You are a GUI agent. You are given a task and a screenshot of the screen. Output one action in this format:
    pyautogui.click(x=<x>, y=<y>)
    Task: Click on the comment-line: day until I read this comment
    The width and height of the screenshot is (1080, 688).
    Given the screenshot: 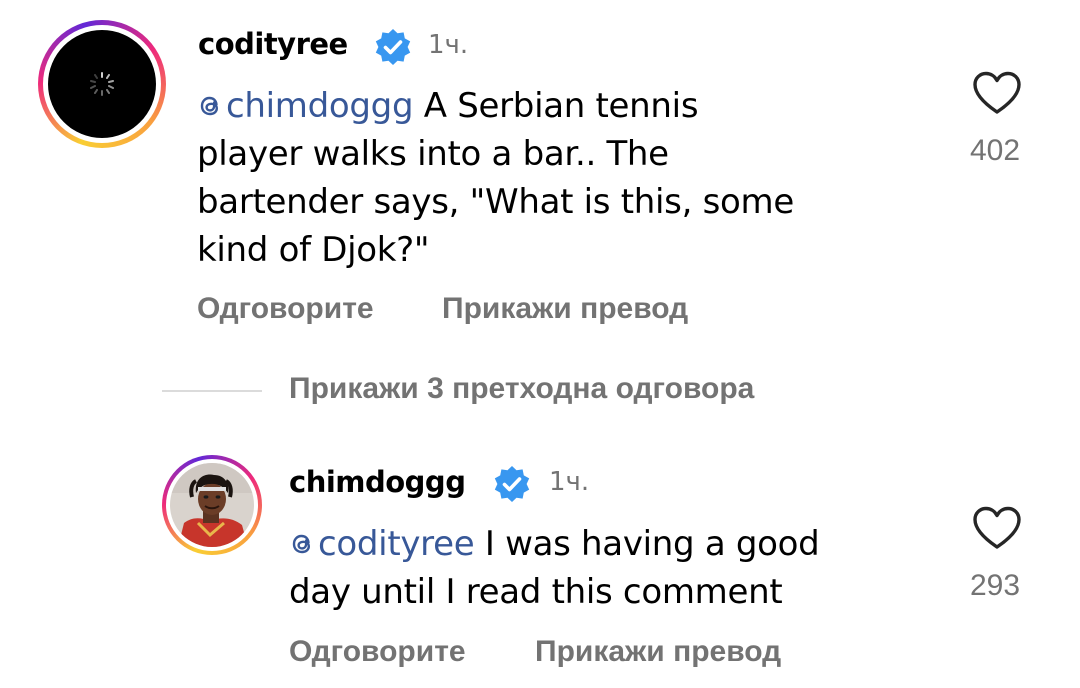 What is the action you would take?
    pyautogui.click(x=536, y=592)
    